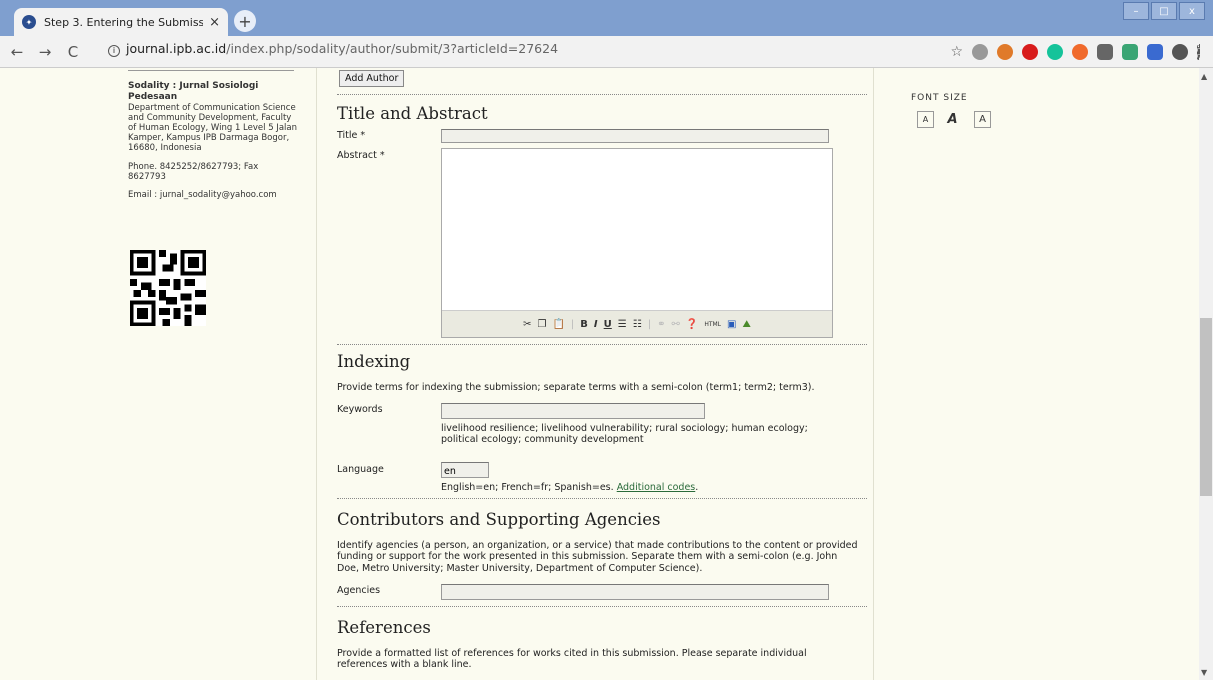 This screenshot has height=680, width=1213. What do you see at coordinates (176, 48) in the screenshot?
I see `url-host: journal.ipb.ac.id` at bounding box center [176, 48].